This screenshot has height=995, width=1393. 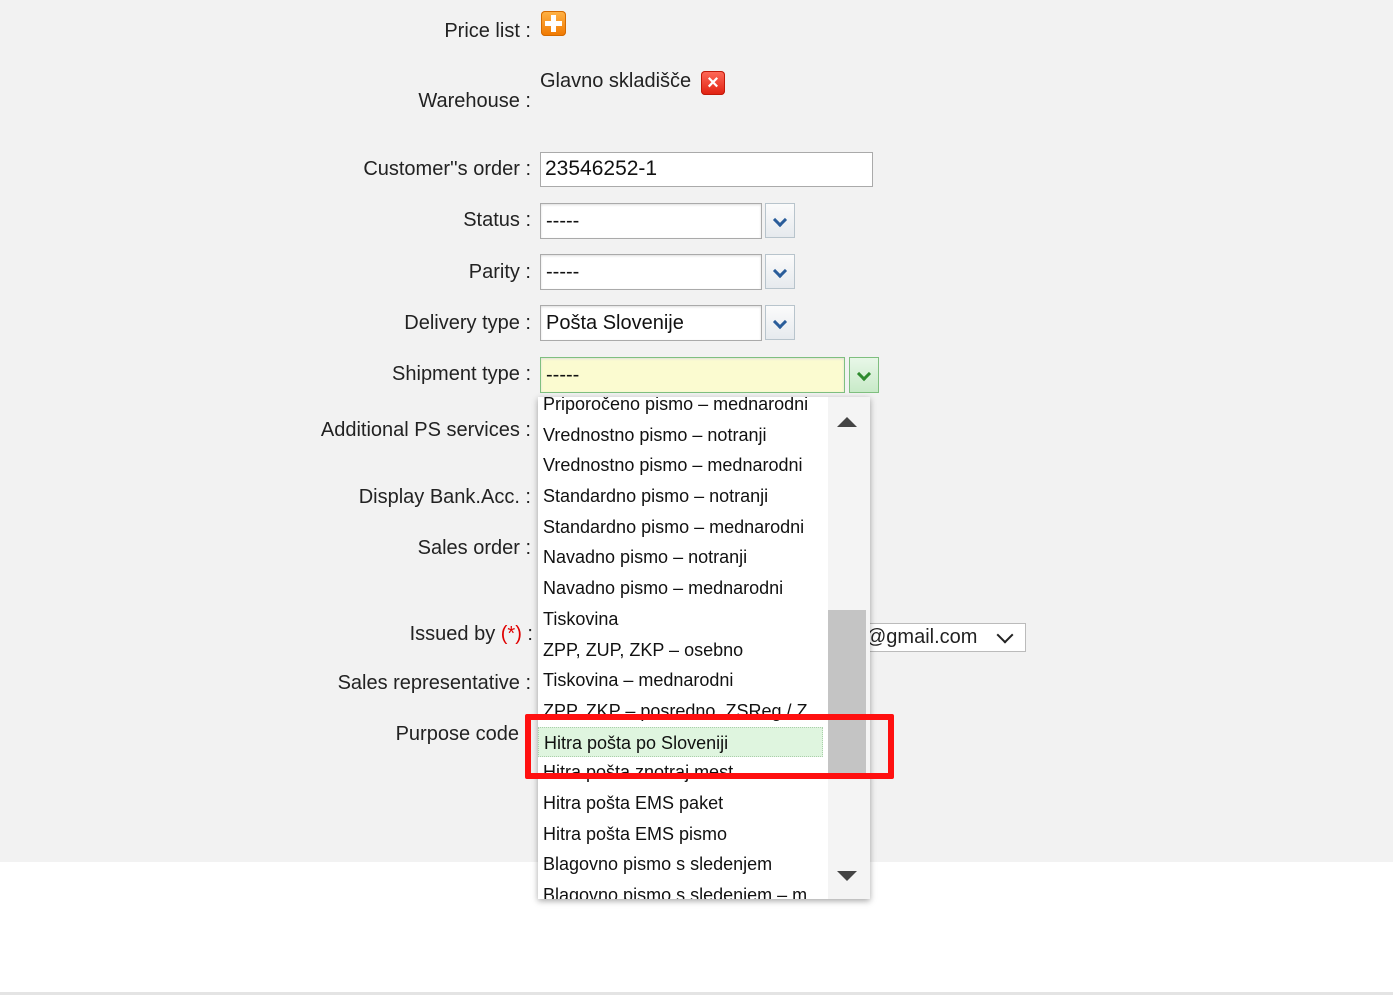 I want to click on scroll-down-icon, so click(x=847, y=876).